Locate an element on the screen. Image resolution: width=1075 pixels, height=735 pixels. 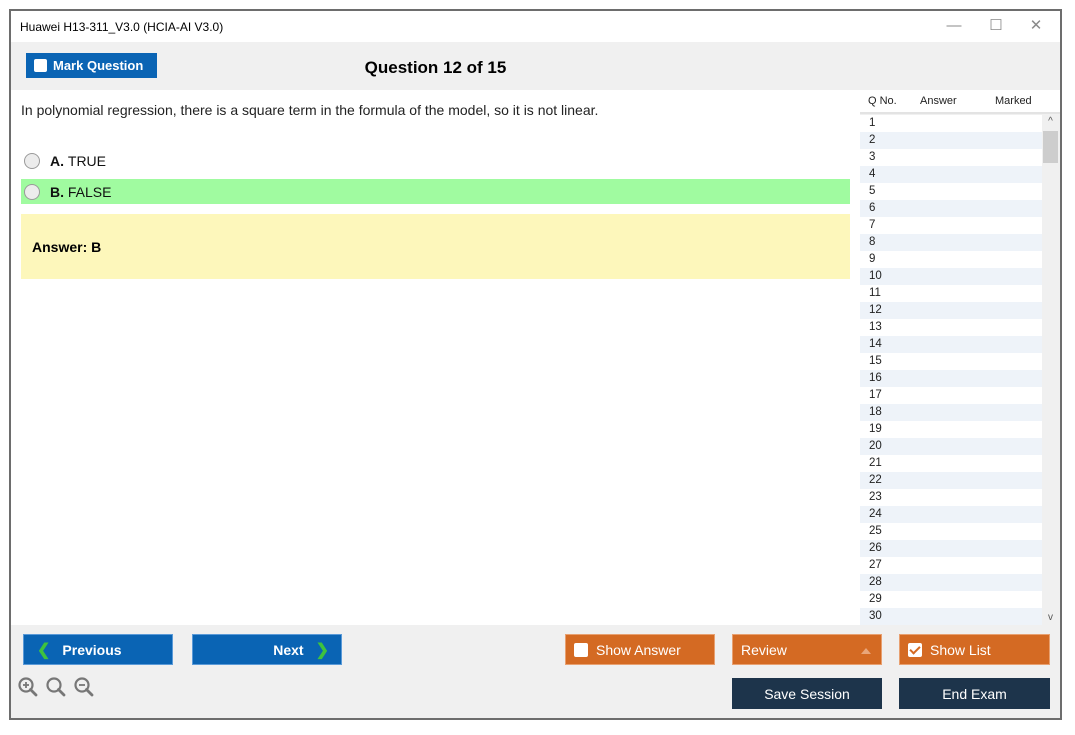
chevron-left-icon: ❮ is located at coordinates (44, 650).